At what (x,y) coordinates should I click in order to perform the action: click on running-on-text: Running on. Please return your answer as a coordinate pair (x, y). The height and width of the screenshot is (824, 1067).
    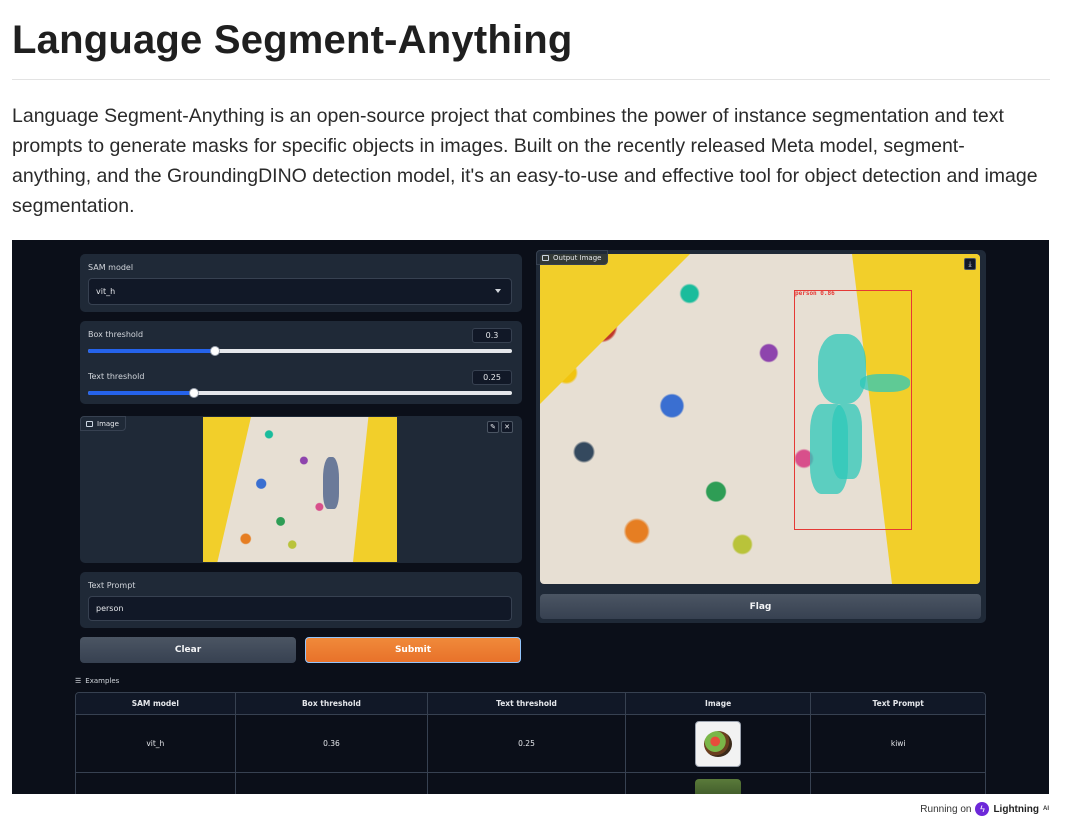
    Looking at the image, I should click on (946, 809).